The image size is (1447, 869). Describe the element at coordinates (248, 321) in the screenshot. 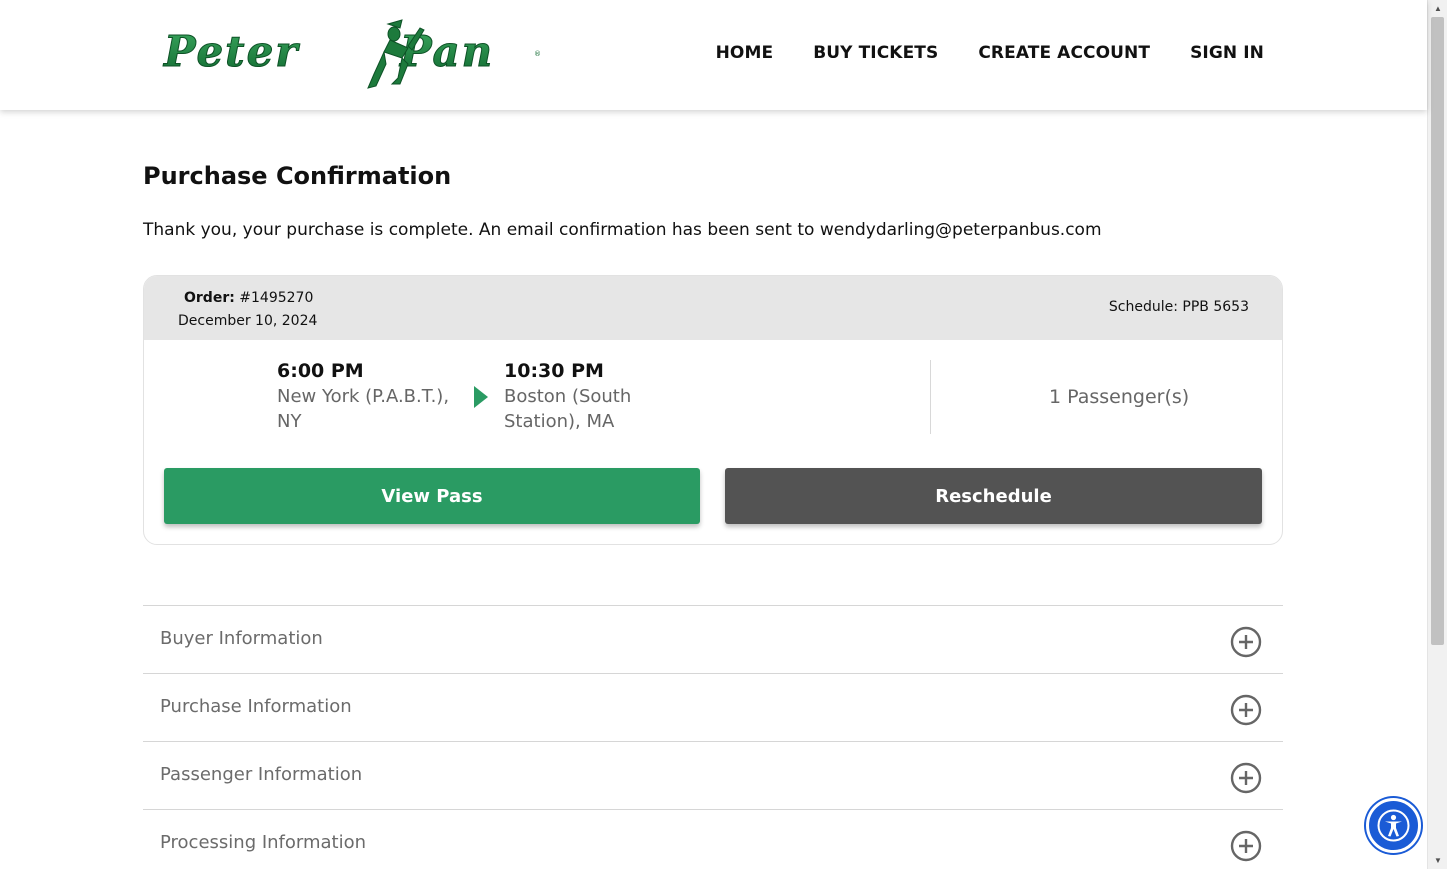

I see `order-date: December 10, 2024` at that location.